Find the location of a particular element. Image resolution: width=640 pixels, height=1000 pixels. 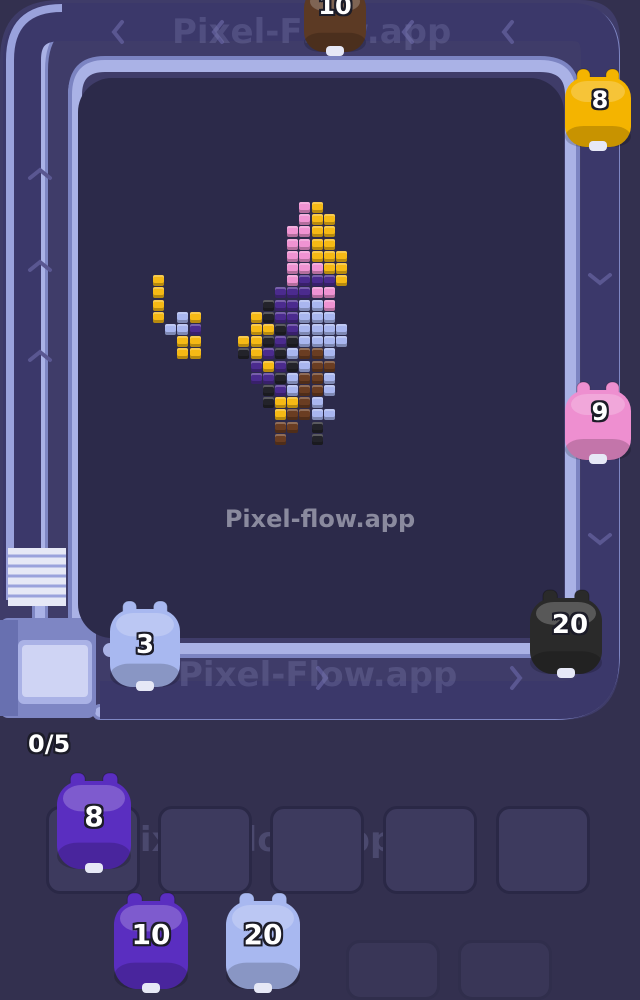

queue-shooter-1-count: 8 is located at coordinates (94, 816).